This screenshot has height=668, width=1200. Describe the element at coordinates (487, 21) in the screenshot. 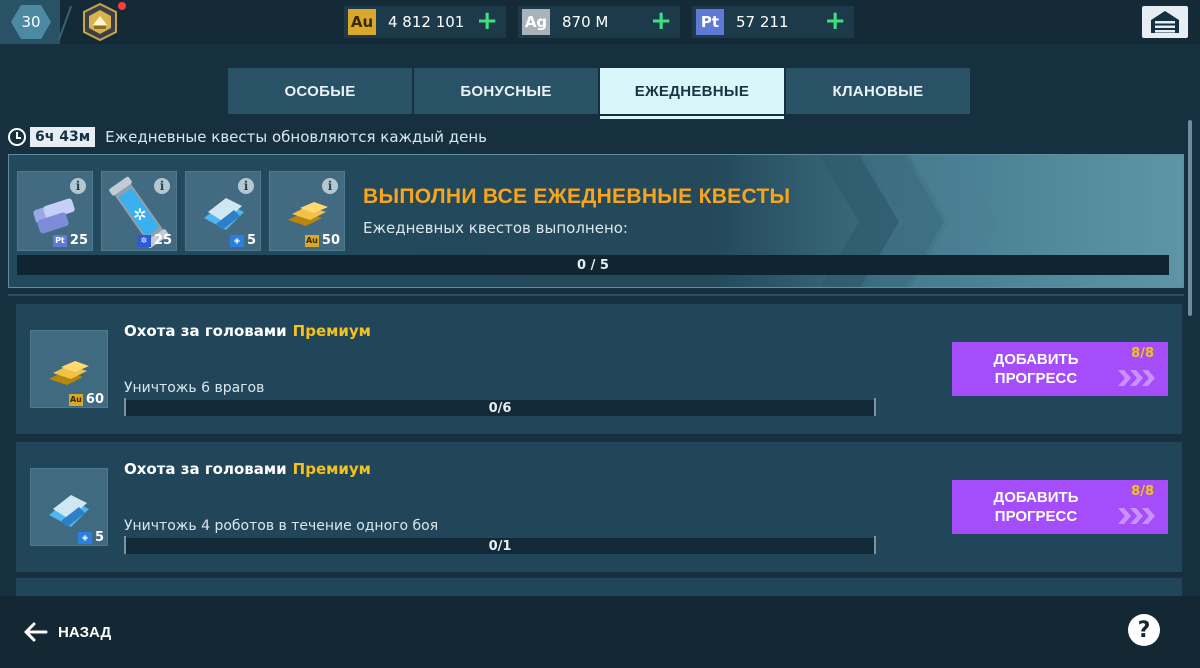

I see `add-gold-button: +` at that location.